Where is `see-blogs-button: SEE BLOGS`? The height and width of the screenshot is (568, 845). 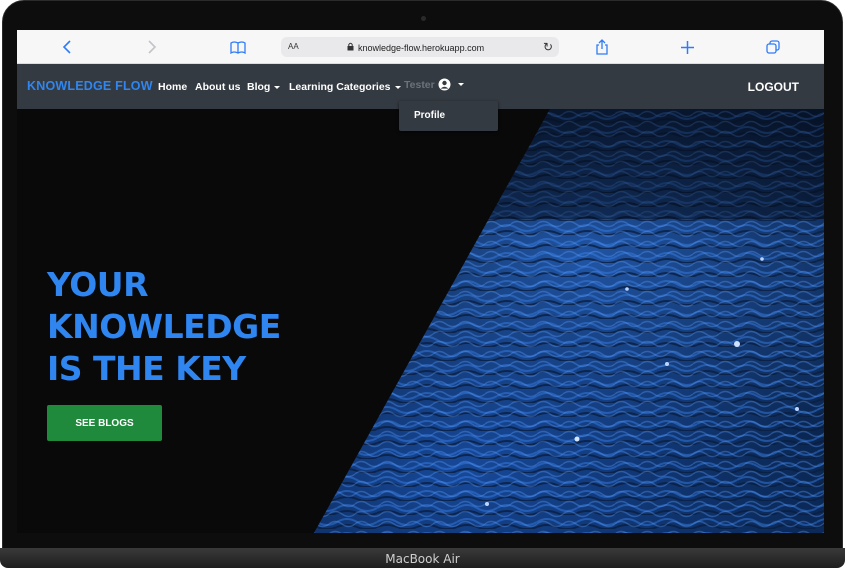 see-blogs-button: SEE BLOGS is located at coordinates (104, 423).